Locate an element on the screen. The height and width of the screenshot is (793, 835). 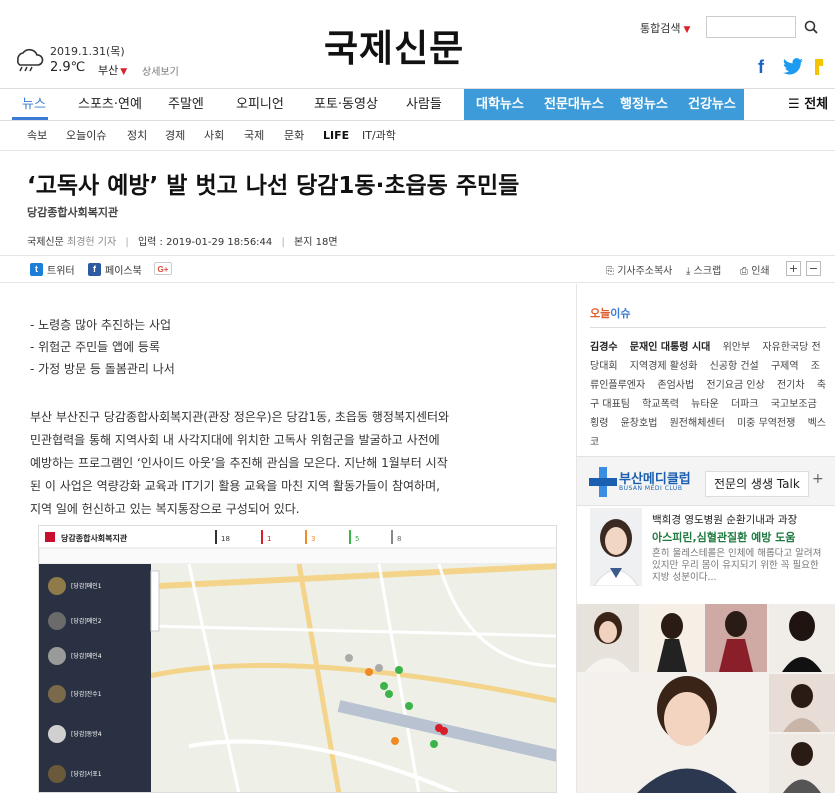
region-select: 부산 ▼ is located at coordinates (112, 70).